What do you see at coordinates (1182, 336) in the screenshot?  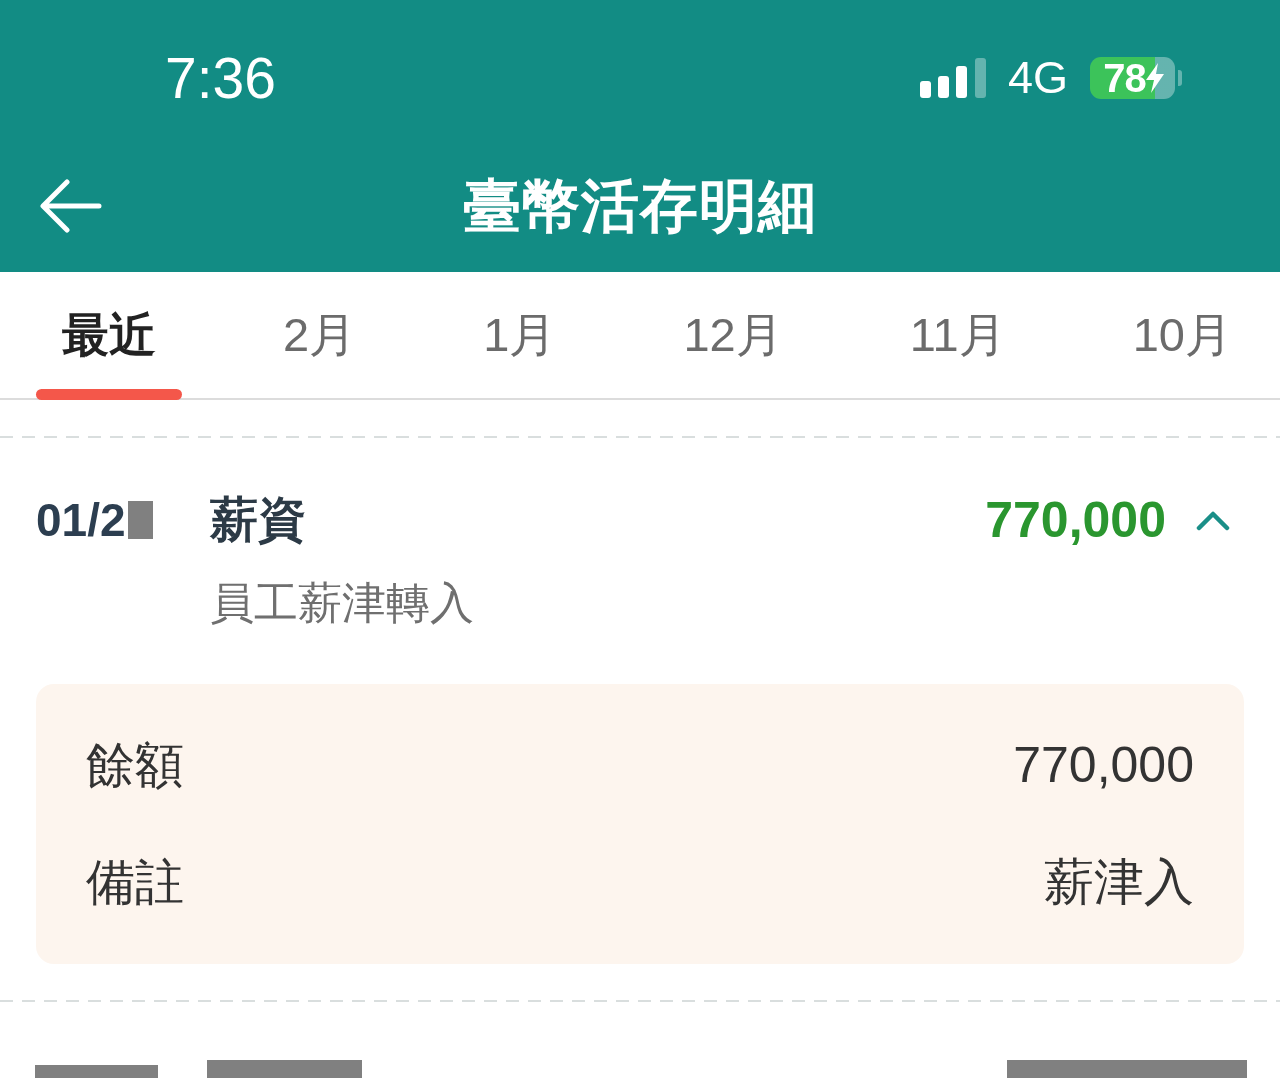 I see `month-tab: 10月` at bounding box center [1182, 336].